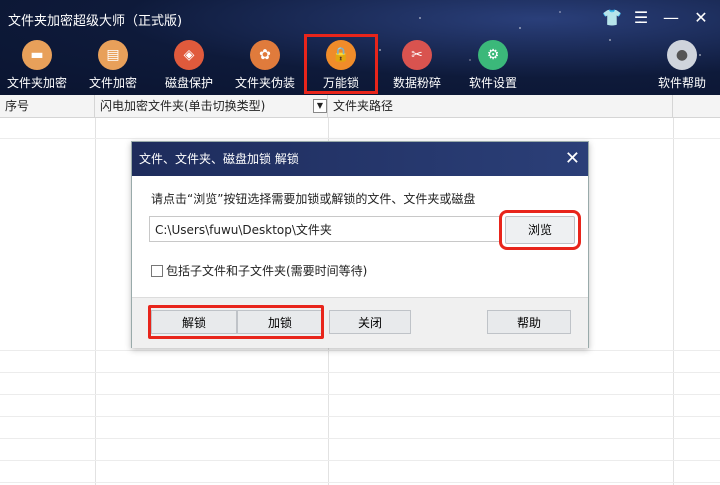  Describe the element at coordinates (500, 106) in the screenshot. I see `col-header-path: 文件夹路径` at that location.